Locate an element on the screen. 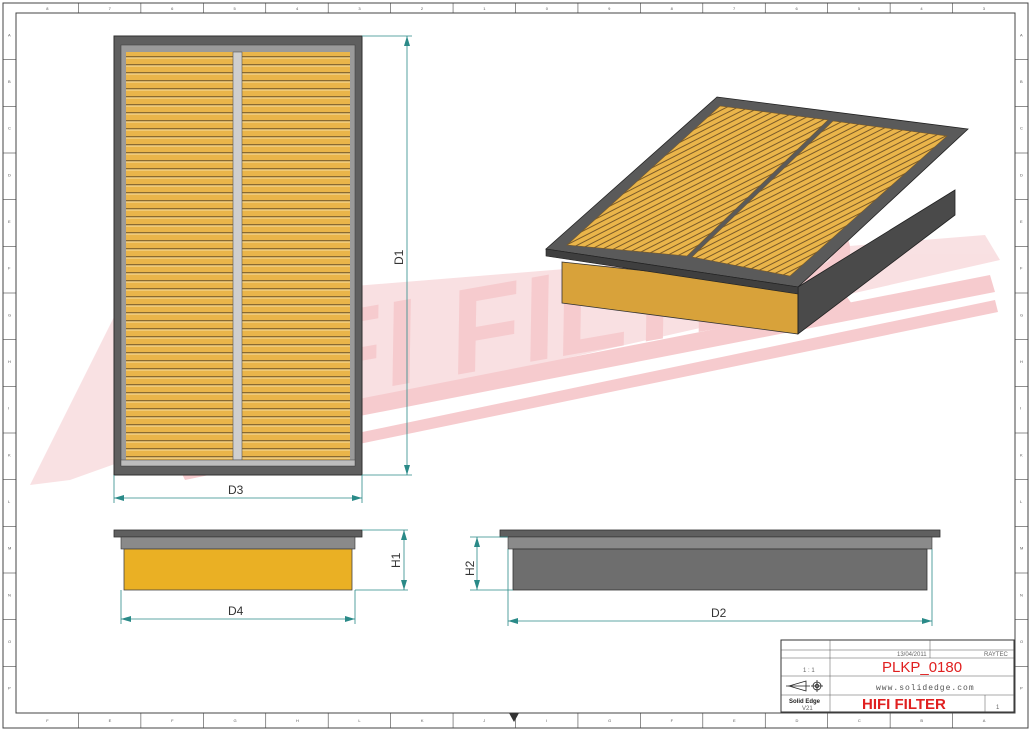 The width and height of the screenshot is (1031, 731). zone-label-left: B is located at coordinates (9, 81).